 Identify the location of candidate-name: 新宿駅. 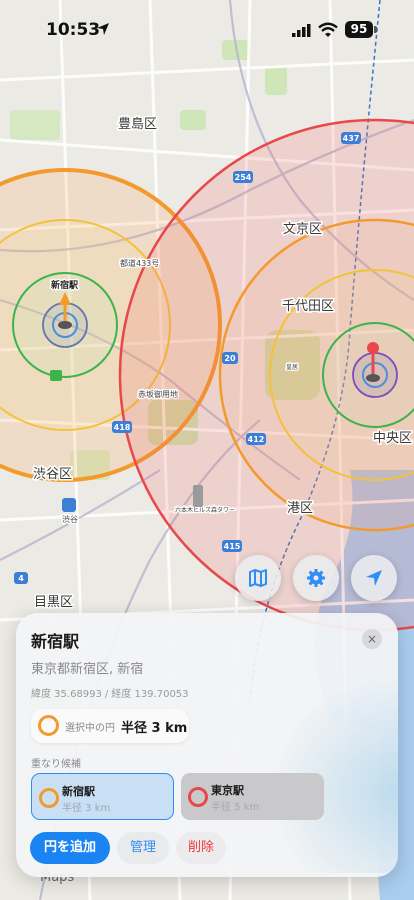
(78, 791).